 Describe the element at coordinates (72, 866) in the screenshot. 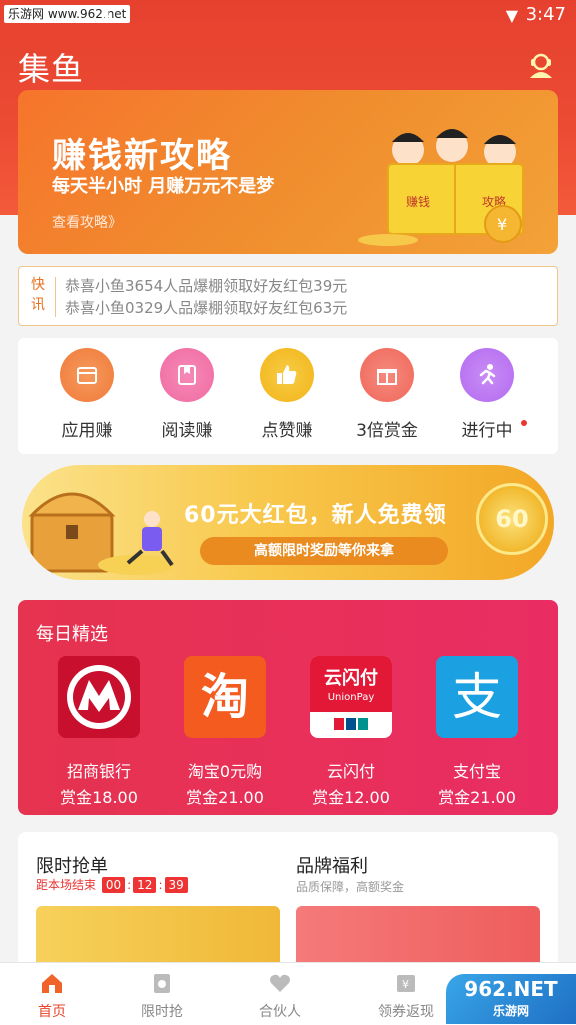

I see `flash-sale-title: 限时抢单` at that location.